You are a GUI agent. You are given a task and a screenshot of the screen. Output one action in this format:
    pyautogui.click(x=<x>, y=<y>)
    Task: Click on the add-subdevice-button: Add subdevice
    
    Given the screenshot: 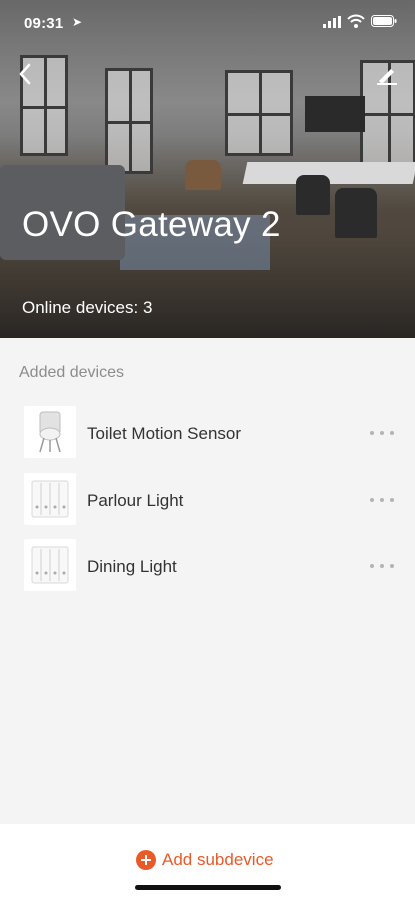 What is the action you would take?
    pyautogui.click(x=205, y=860)
    